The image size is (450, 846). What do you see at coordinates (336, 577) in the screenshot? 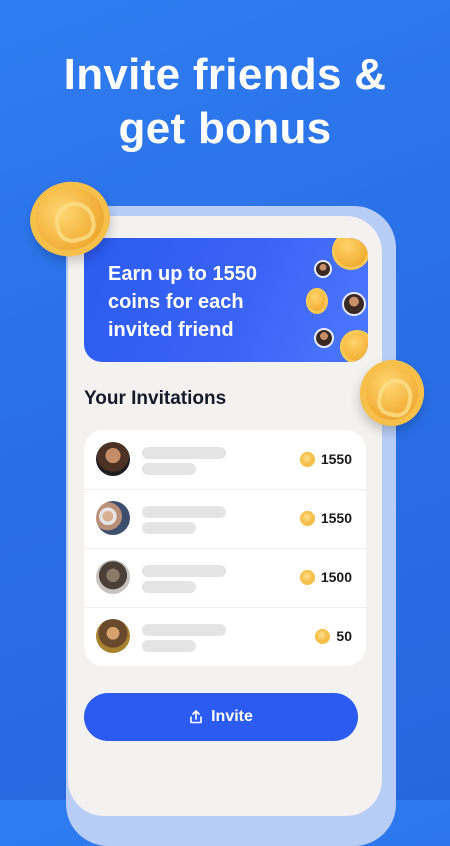
I see `coin-amount: 1500` at bounding box center [336, 577].